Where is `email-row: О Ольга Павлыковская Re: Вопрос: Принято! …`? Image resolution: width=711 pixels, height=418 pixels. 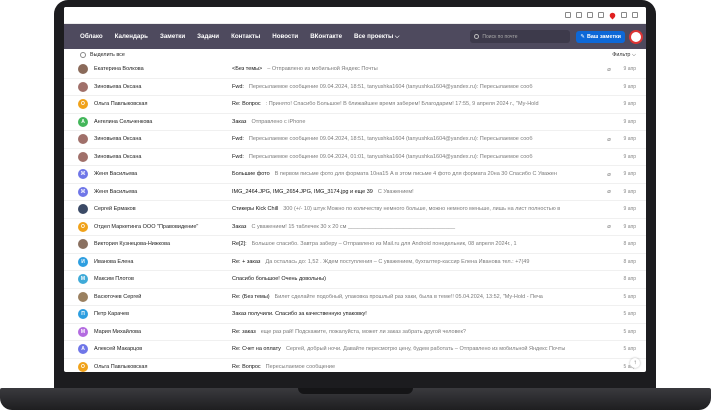
email-row: О Ольга Павлыковская Re: Вопрос: Принято! … is located at coordinates (355, 105).